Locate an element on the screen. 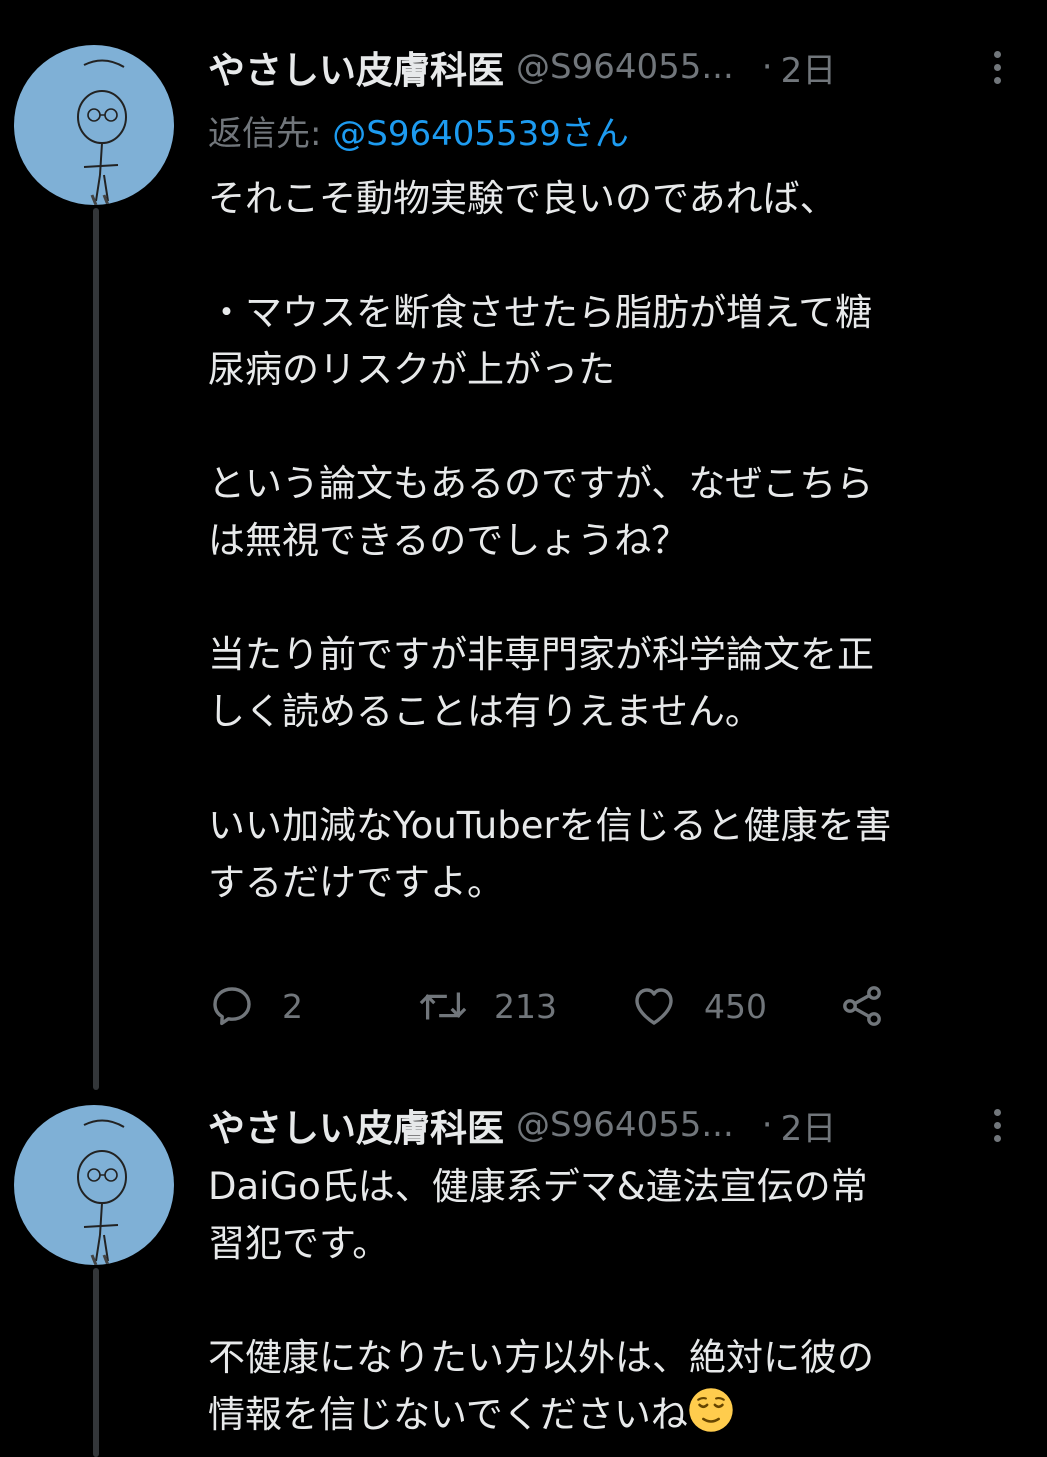 The image size is (1047, 1457). share-button is located at coordinates (862, 1006).